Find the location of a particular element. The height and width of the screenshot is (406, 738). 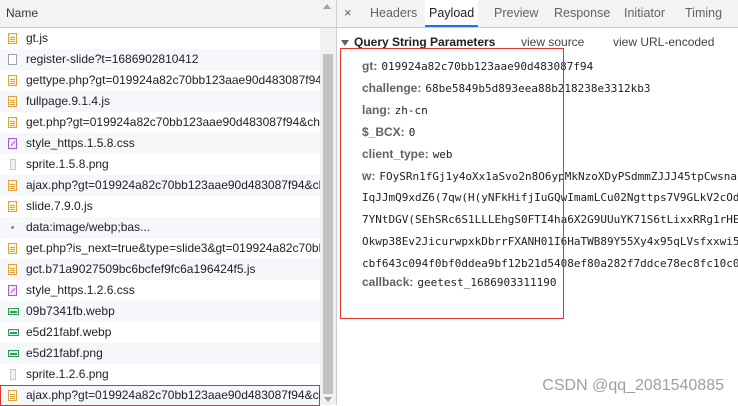

tab-initiator: Initiator is located at coordinates (644, 13).